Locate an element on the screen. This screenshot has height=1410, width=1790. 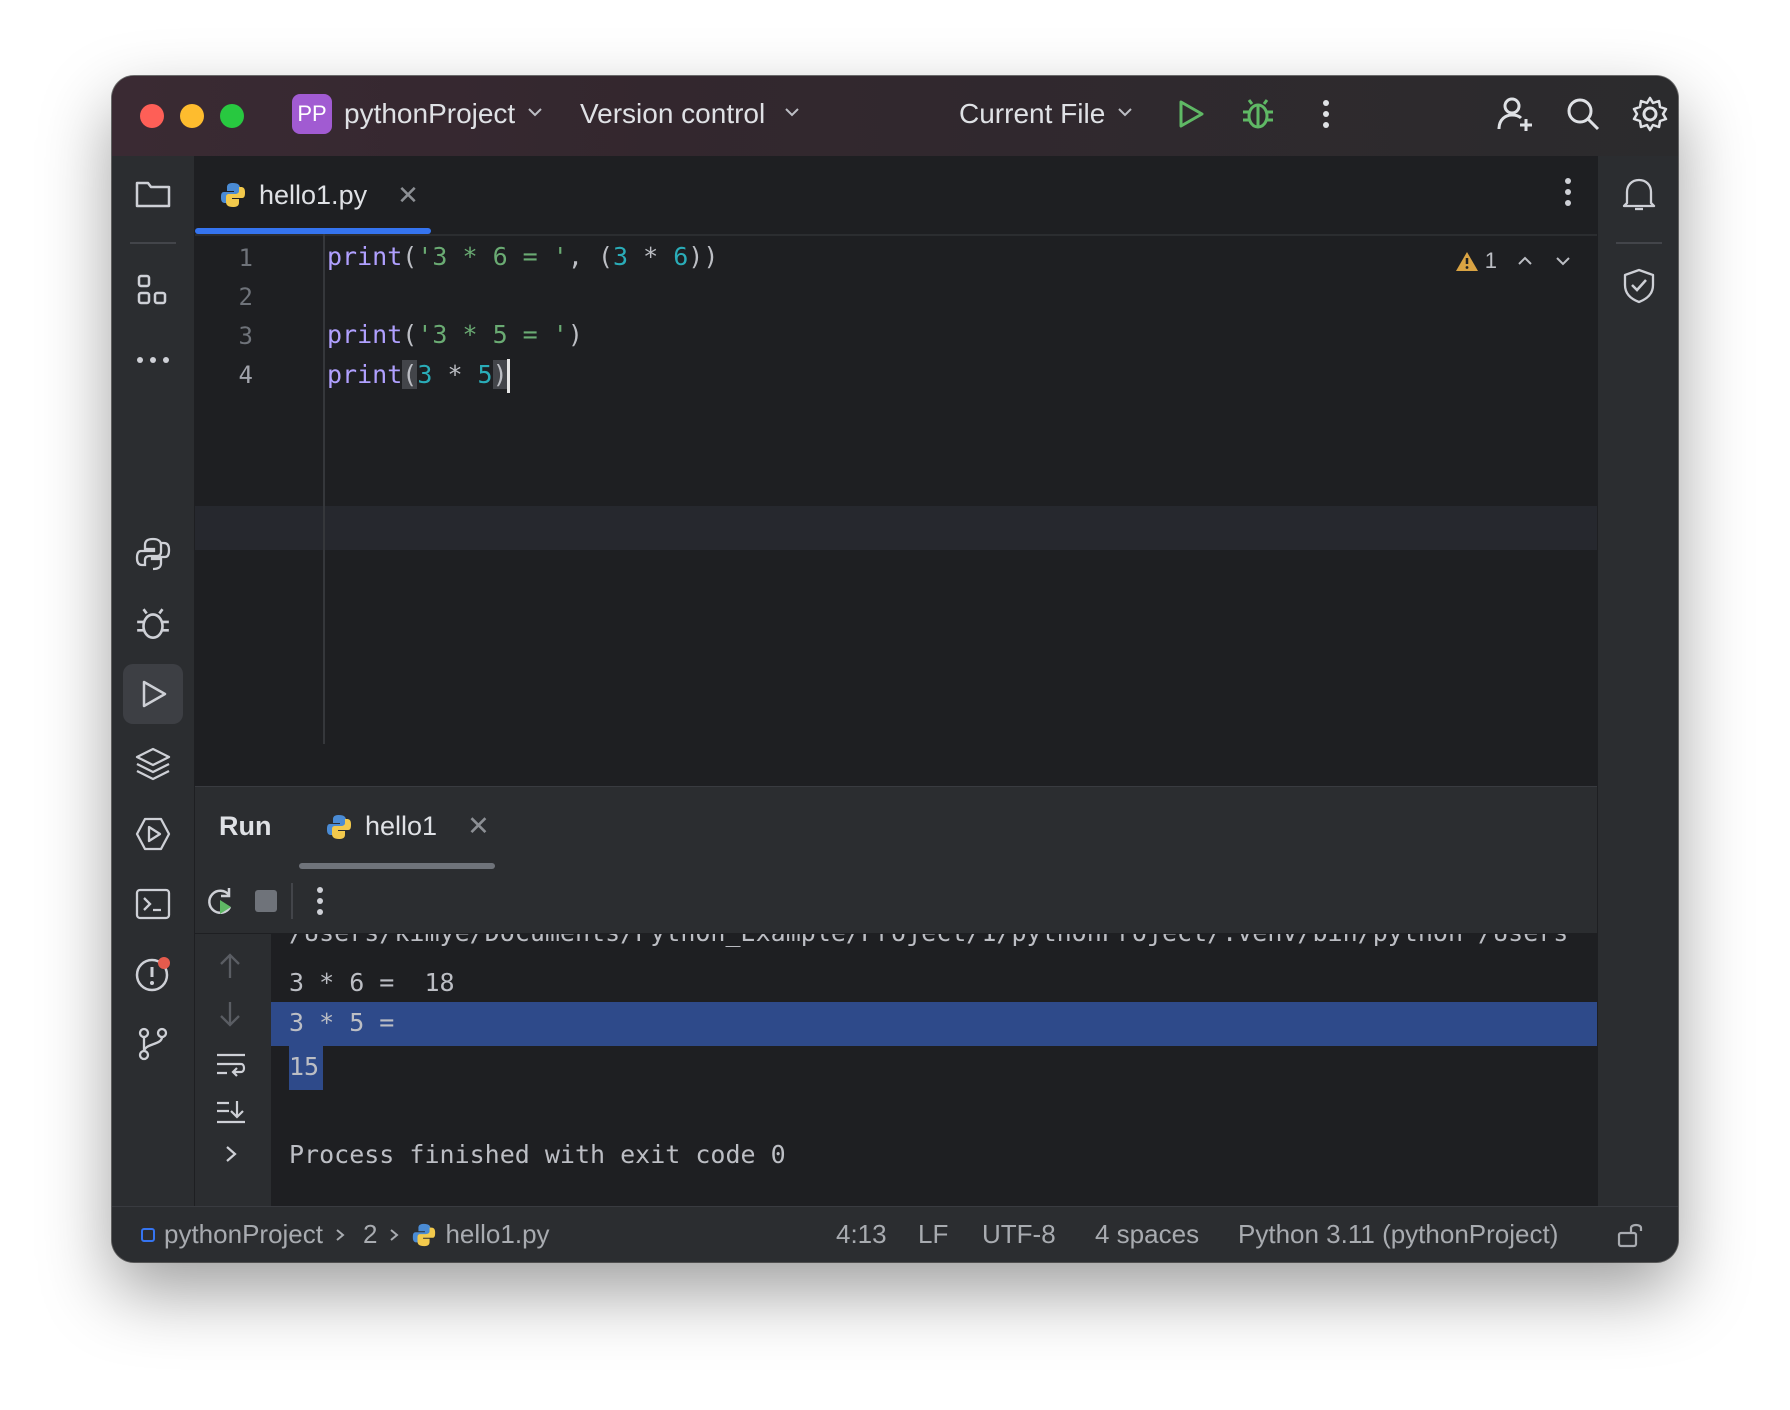
more-tools-button is located at coordinates (153, 360).